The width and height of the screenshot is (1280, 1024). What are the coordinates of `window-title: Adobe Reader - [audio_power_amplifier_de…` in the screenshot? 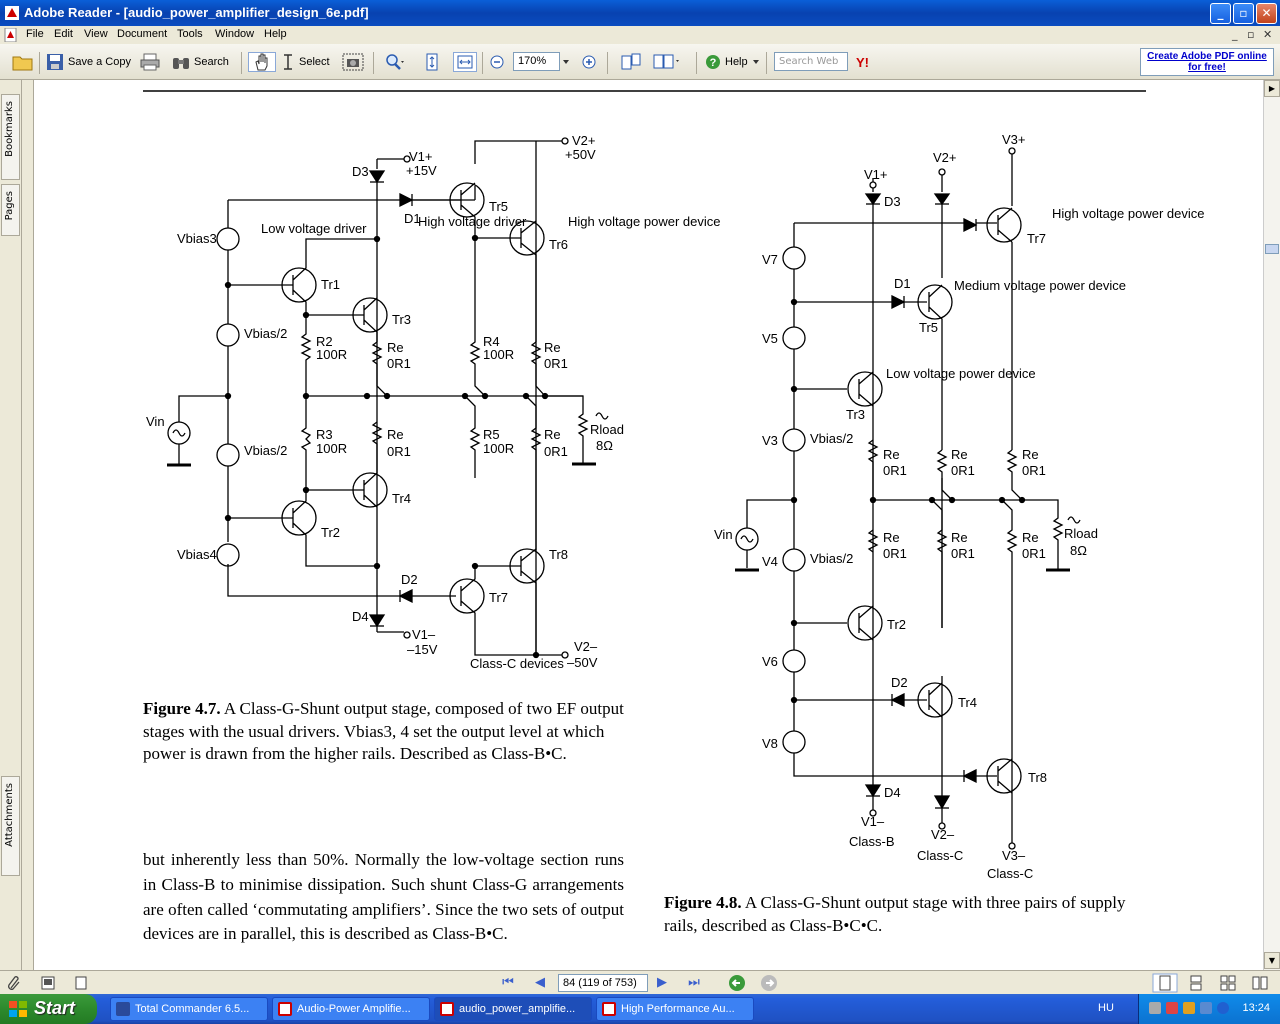 It's located at (196, 12).